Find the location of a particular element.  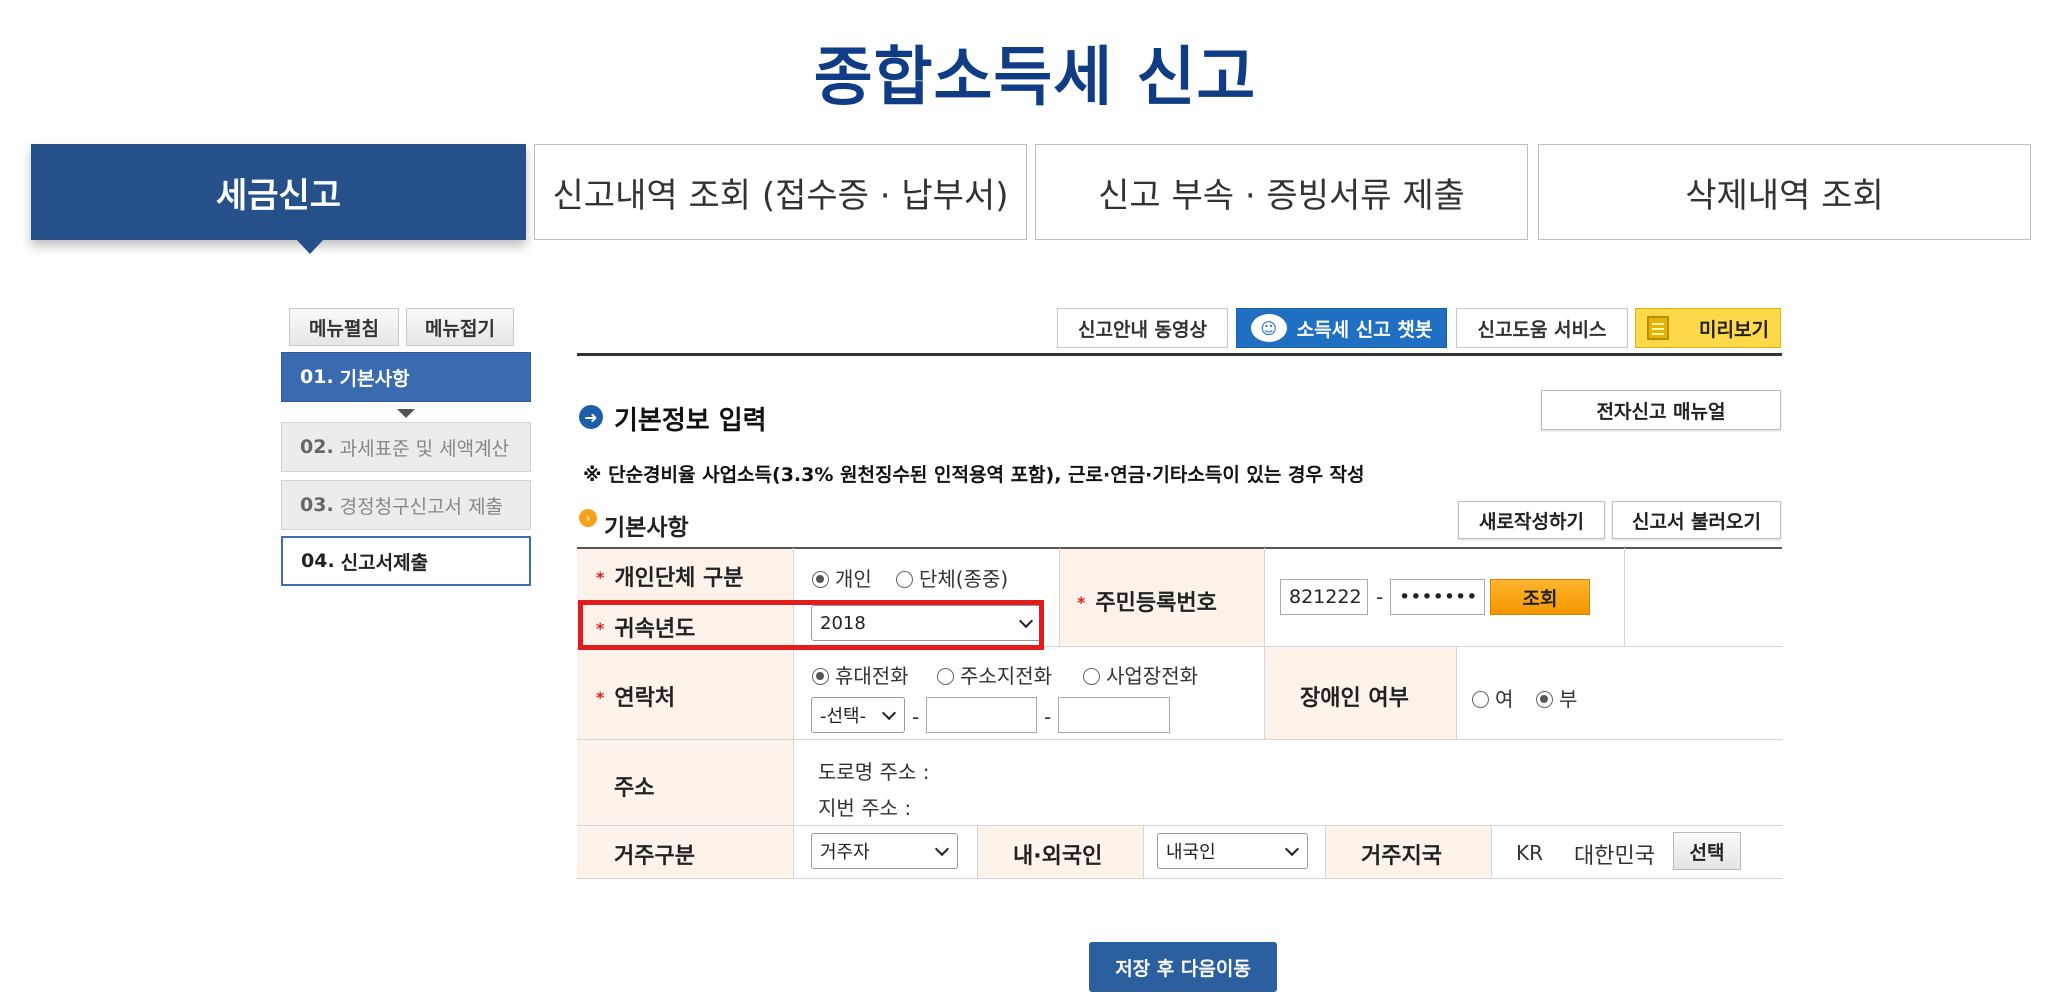

active-tab-arrow is located at coordinates (310, 246).